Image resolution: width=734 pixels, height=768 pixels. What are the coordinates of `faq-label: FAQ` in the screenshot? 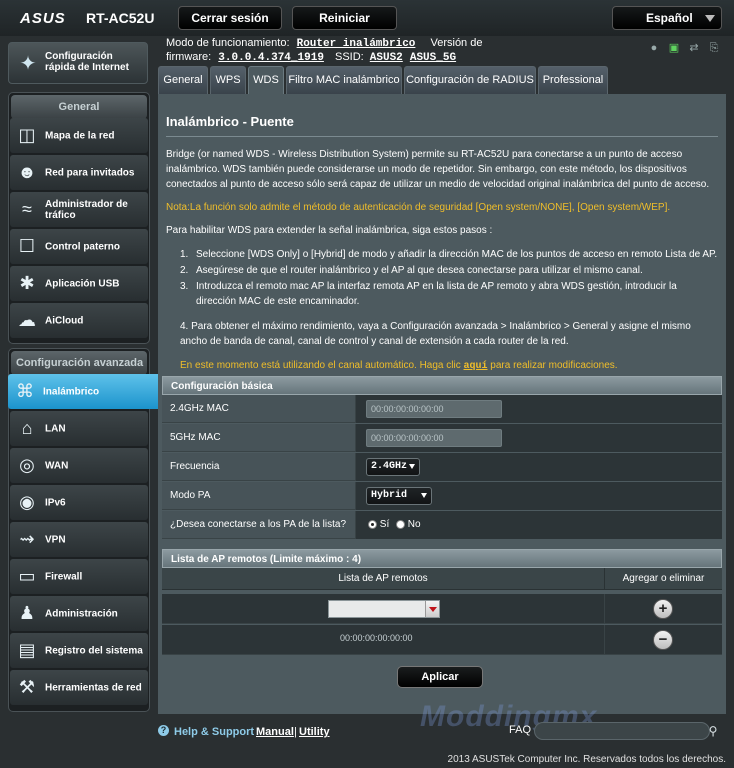 It's located at (520, 730).